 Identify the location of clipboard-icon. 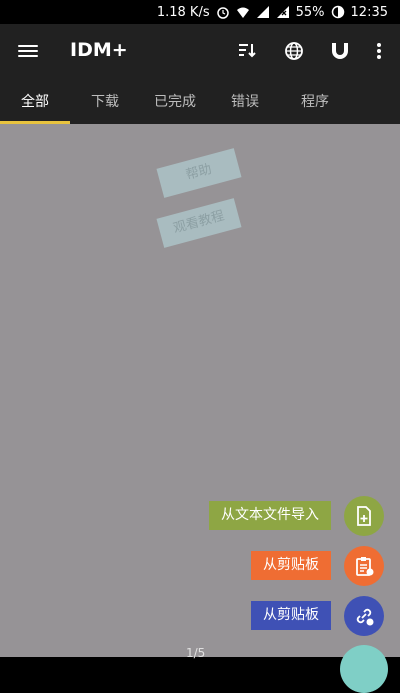
(365, 566).